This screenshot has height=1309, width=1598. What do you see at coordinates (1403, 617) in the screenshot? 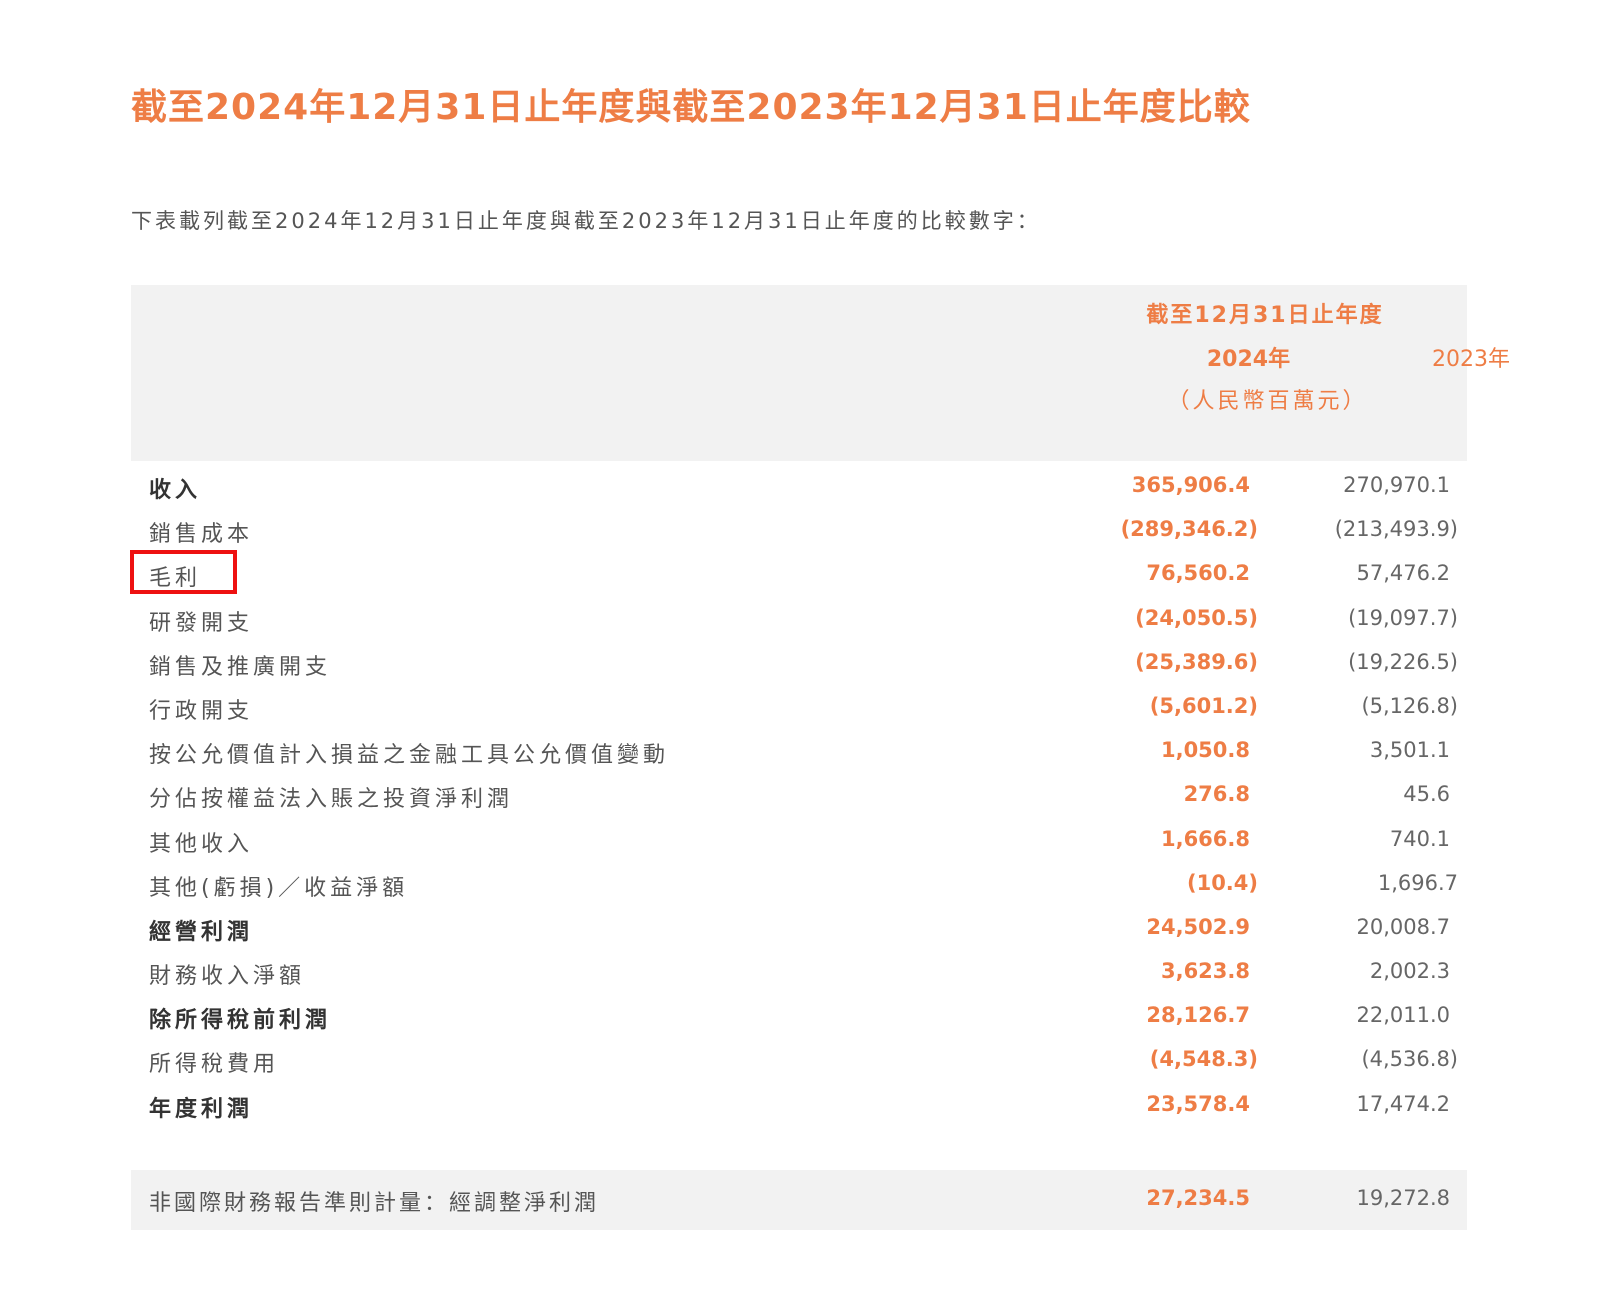
I see `row-value-2023: (19,097.7)` at bounding box center [1403, 617].